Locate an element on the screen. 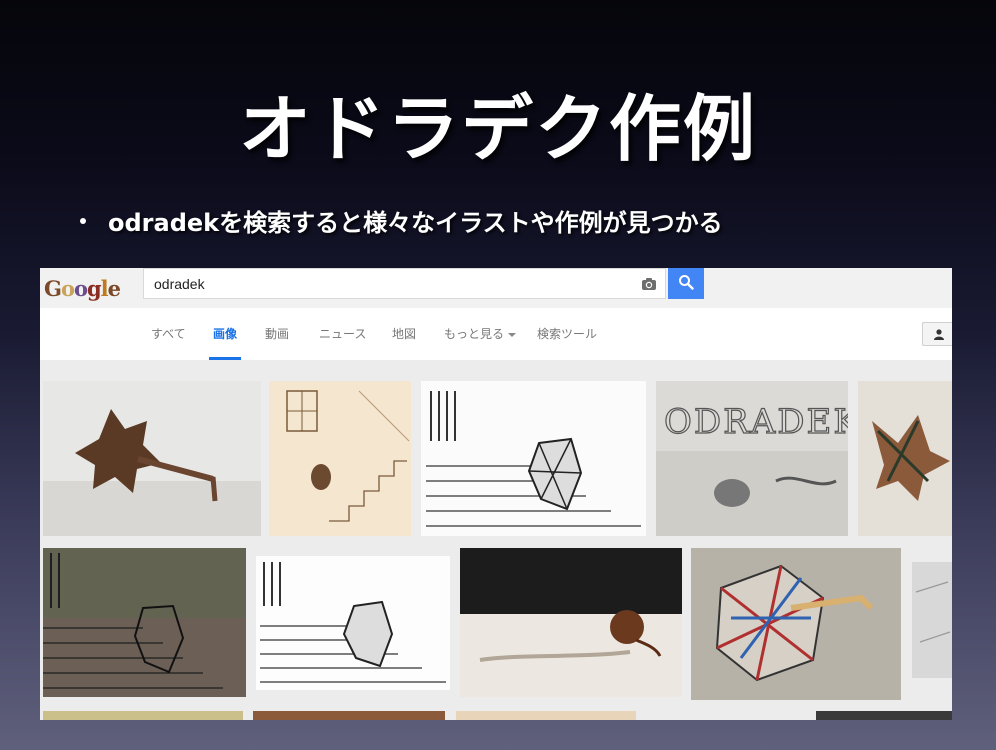 The image size is (996, 750). image-result-tinted-stairs is located at coordinates (144, 622).